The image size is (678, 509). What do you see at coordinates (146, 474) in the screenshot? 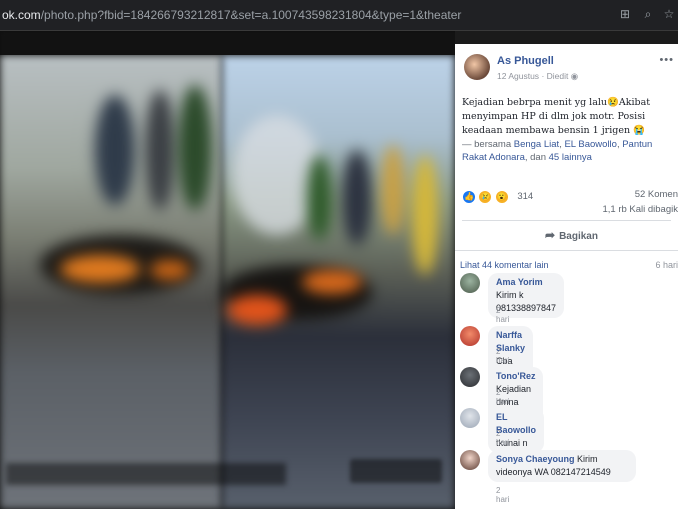
I see `video-caption-overlay` at bounding box center [146, 474].